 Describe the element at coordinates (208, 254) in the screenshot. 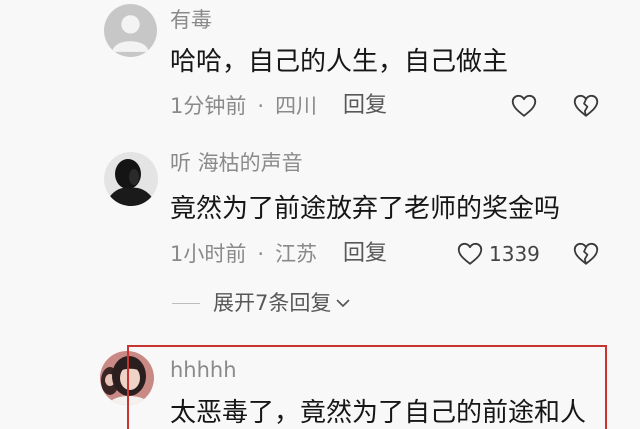

I see `comment-time: 1小时前` at that location.